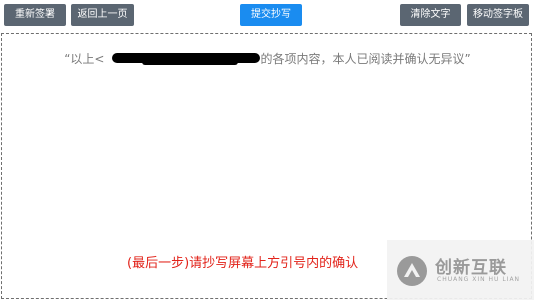 The width and height of the screenshot is (534, 300). What do you see at coordinates (360, 59) in the screenshot?
I see `statement-suffix: >的各项内容，本人已阅读并确认无异议”` at bounding box center [360, 59].